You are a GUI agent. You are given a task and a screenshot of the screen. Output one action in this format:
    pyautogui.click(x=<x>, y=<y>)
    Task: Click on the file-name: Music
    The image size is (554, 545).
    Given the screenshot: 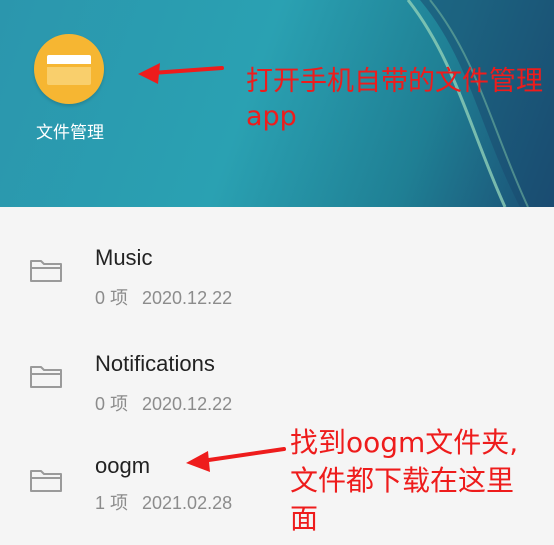 What is the action you would take?
    pyautogui.click(x=124, y=257)
    